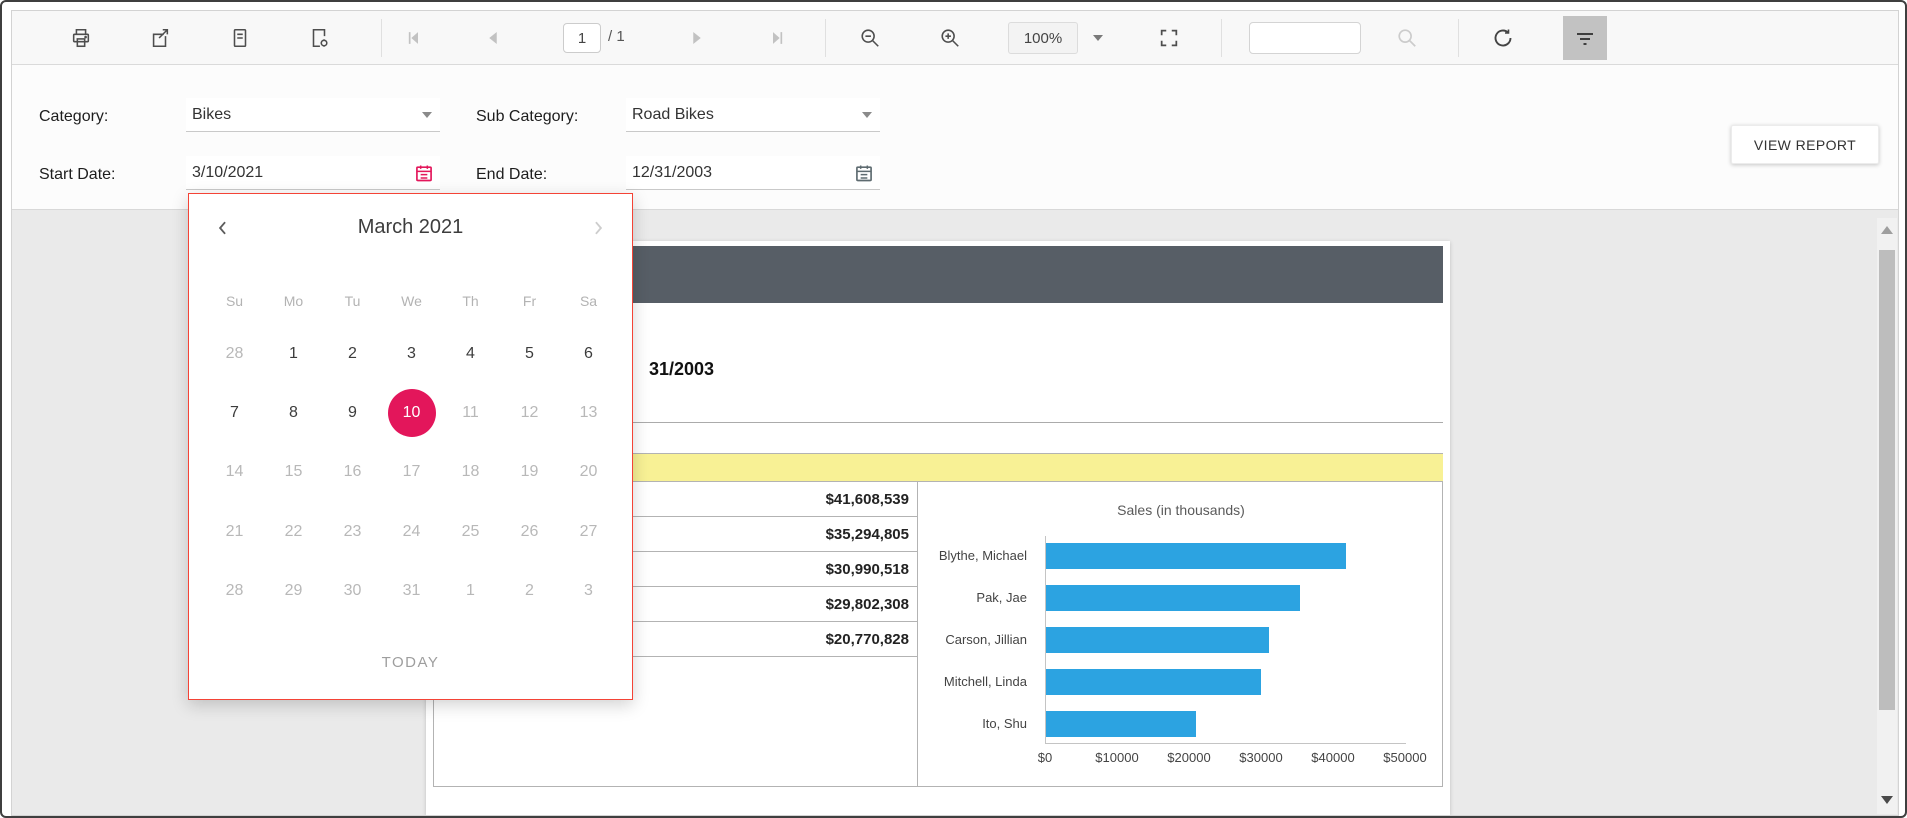  I want to click on end-date-value: 12/31/2003, so click(672, 172).